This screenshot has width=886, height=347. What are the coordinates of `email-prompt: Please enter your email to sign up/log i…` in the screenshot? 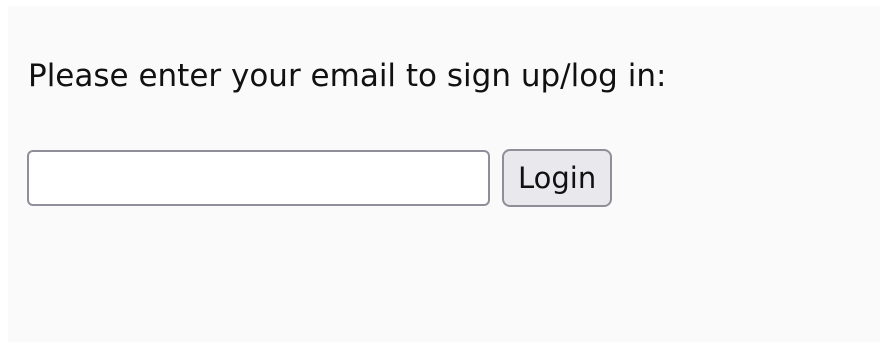 It's located at (347, 76).